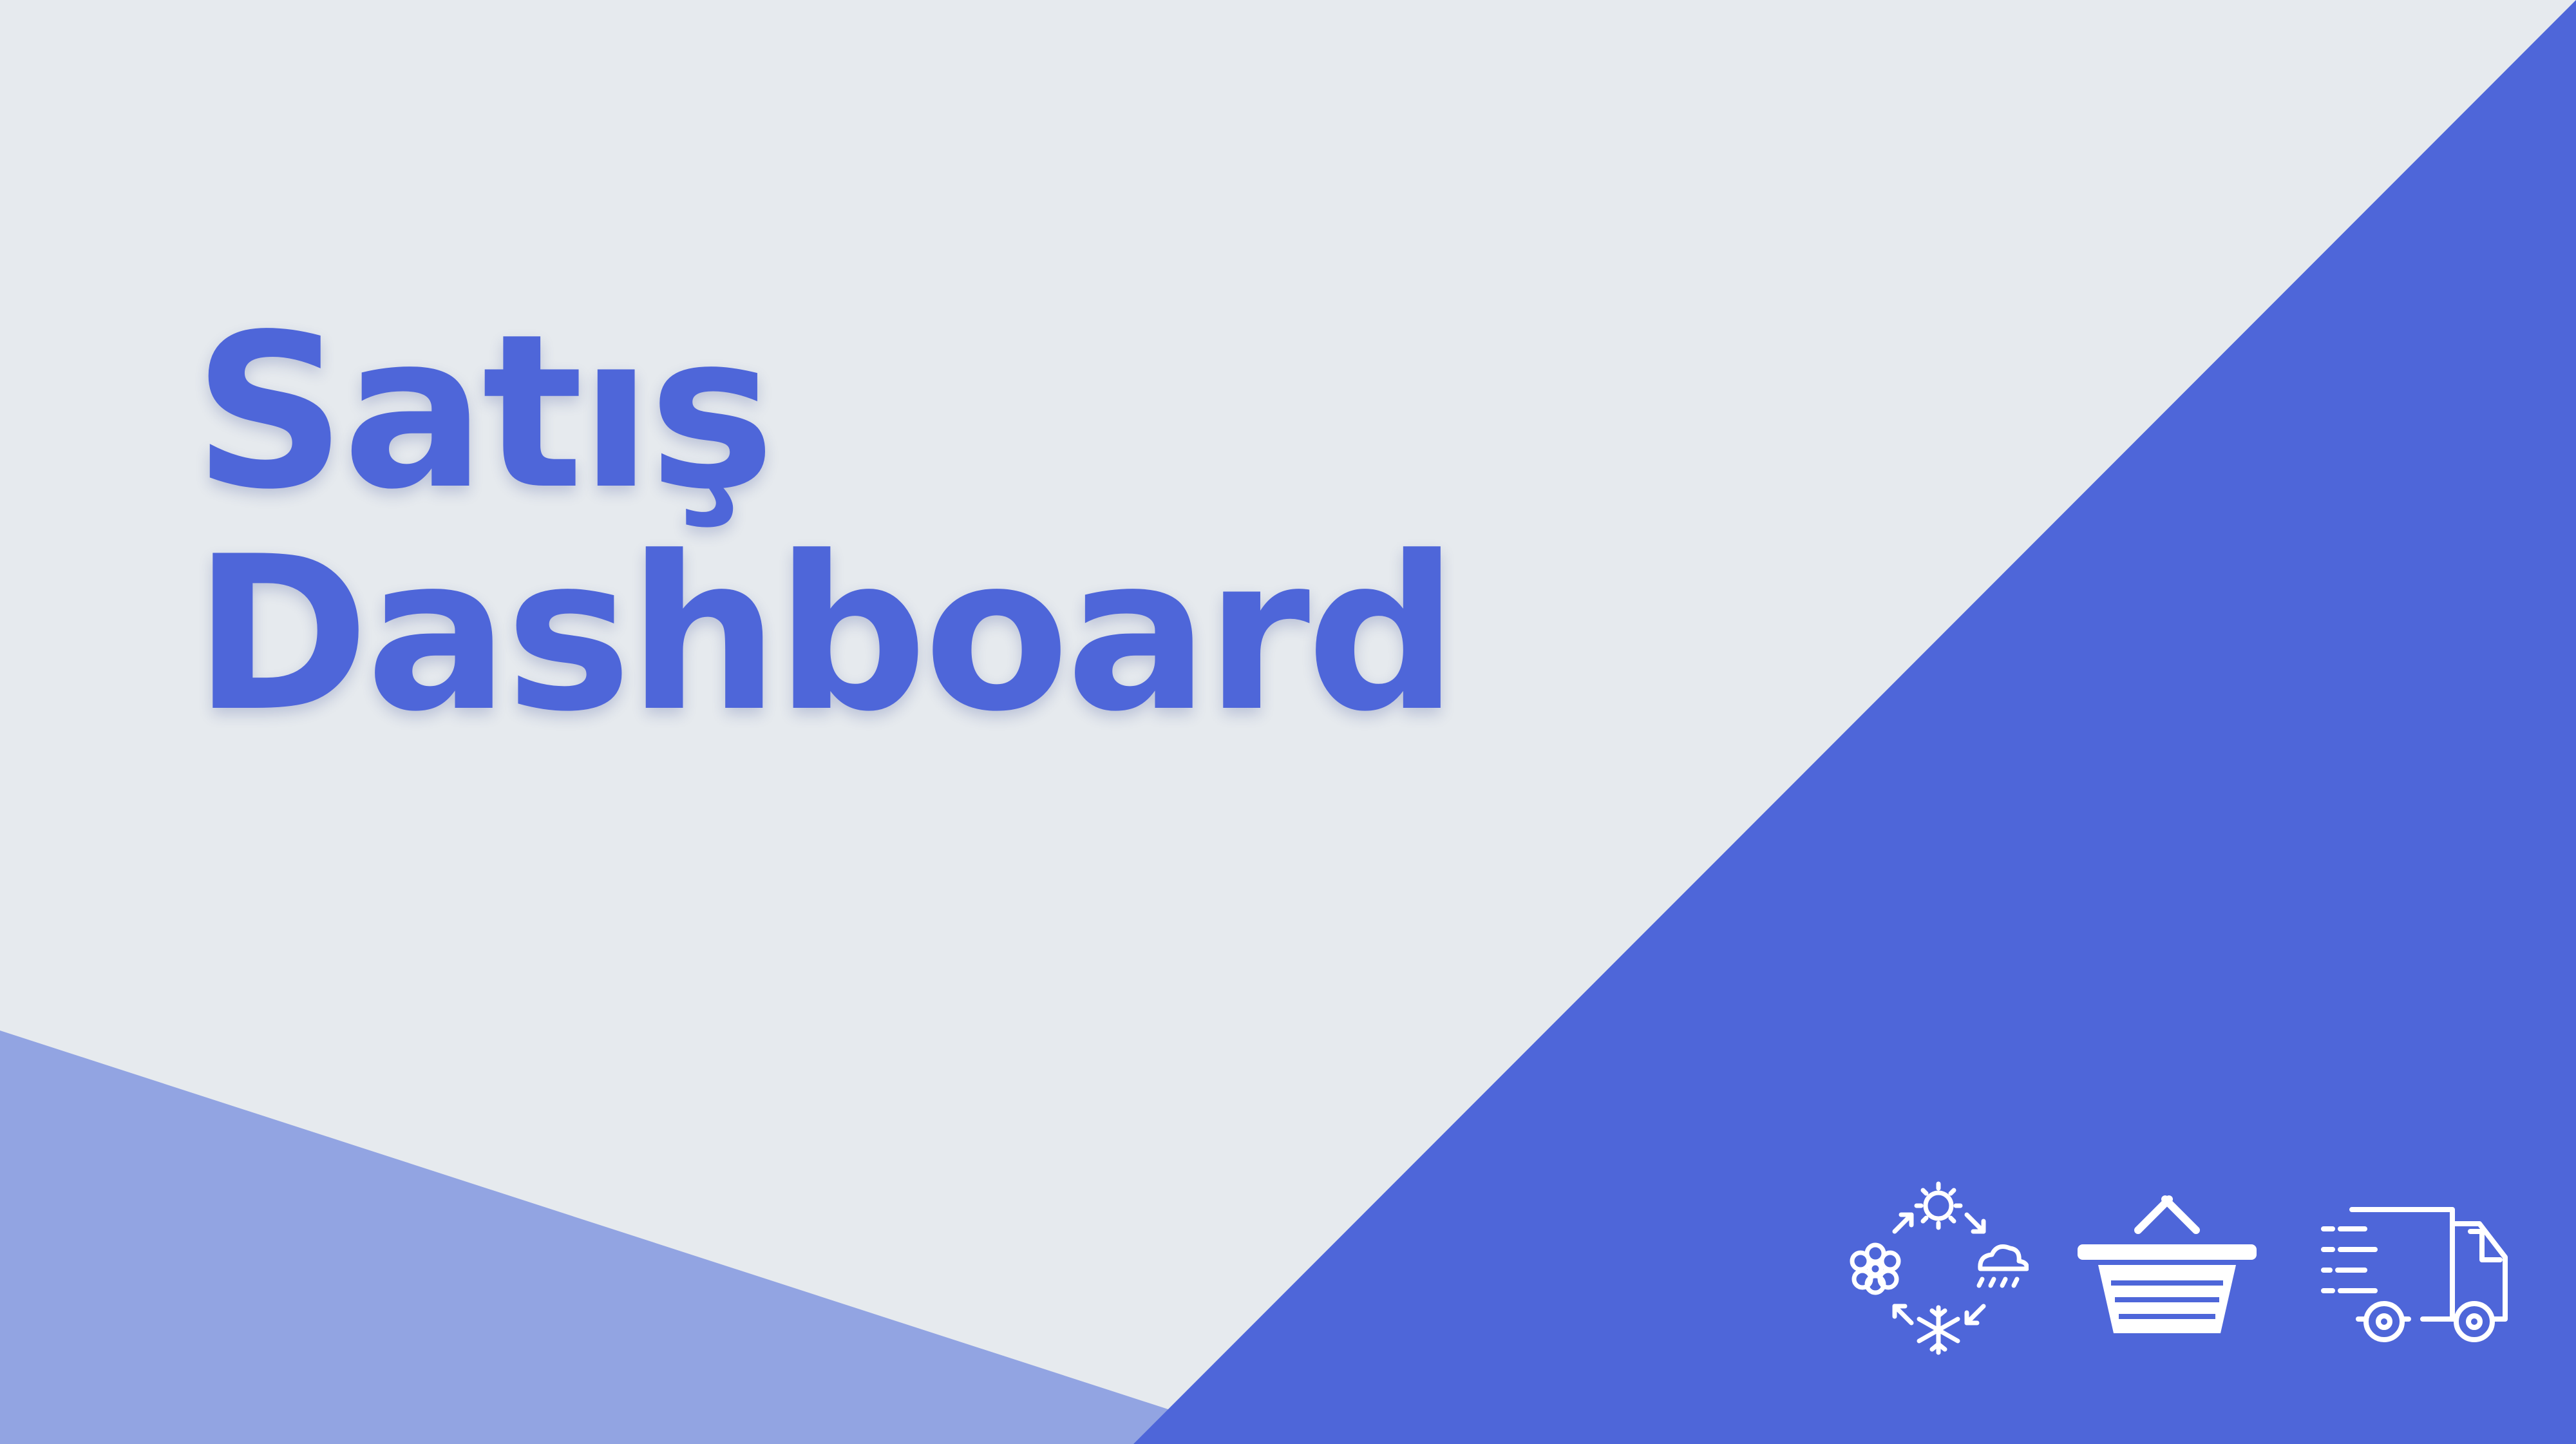 Image resolution: width=2576 pixels, height=1444 pixels. I want to click on light-blue-triangle, so click(586, 1237).